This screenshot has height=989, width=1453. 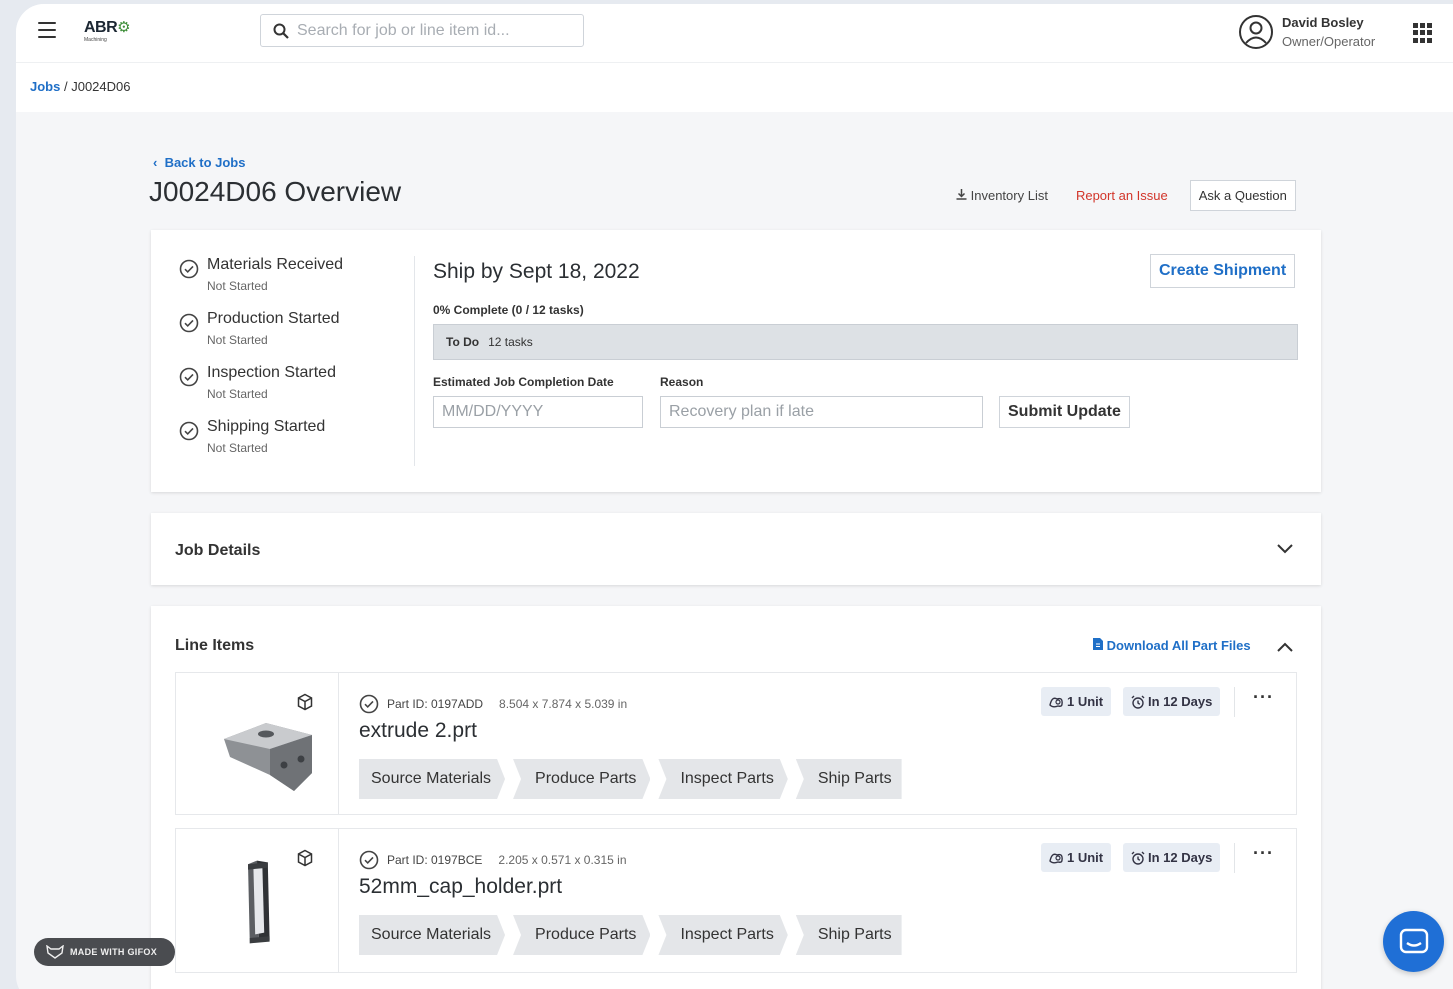 I want to click on part-id: Part ID: 0197BCE, so click(x=435, y=860).